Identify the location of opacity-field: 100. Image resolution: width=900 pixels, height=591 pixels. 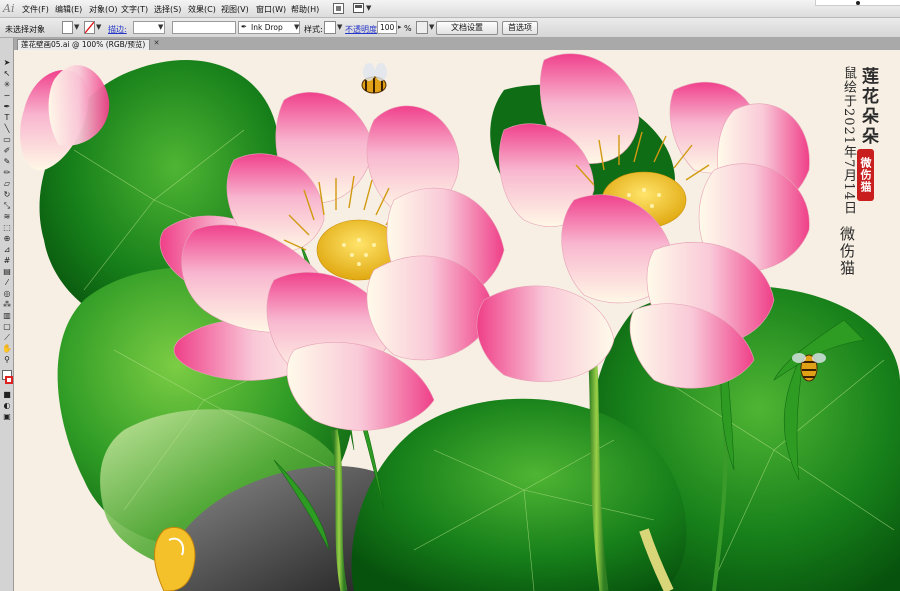
(387, 27).